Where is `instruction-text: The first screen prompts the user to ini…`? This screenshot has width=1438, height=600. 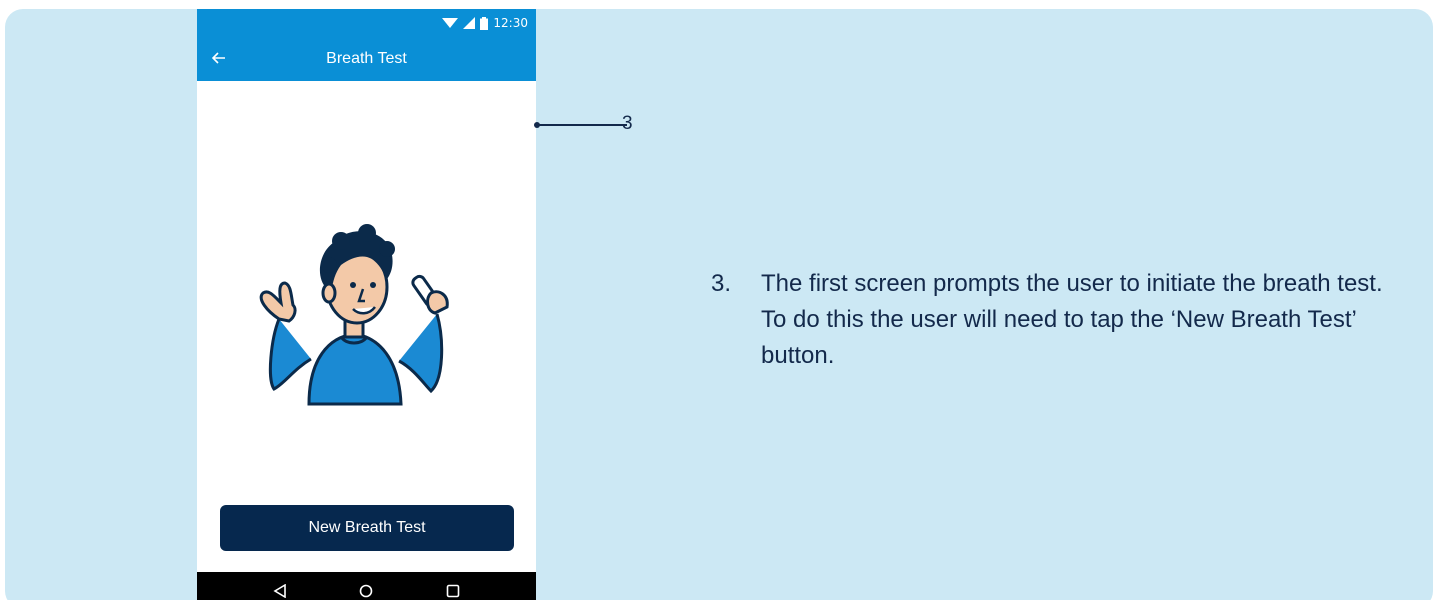 instruction-text: The first screen prompts the user to ini… is located at coordinates (1072, 319).